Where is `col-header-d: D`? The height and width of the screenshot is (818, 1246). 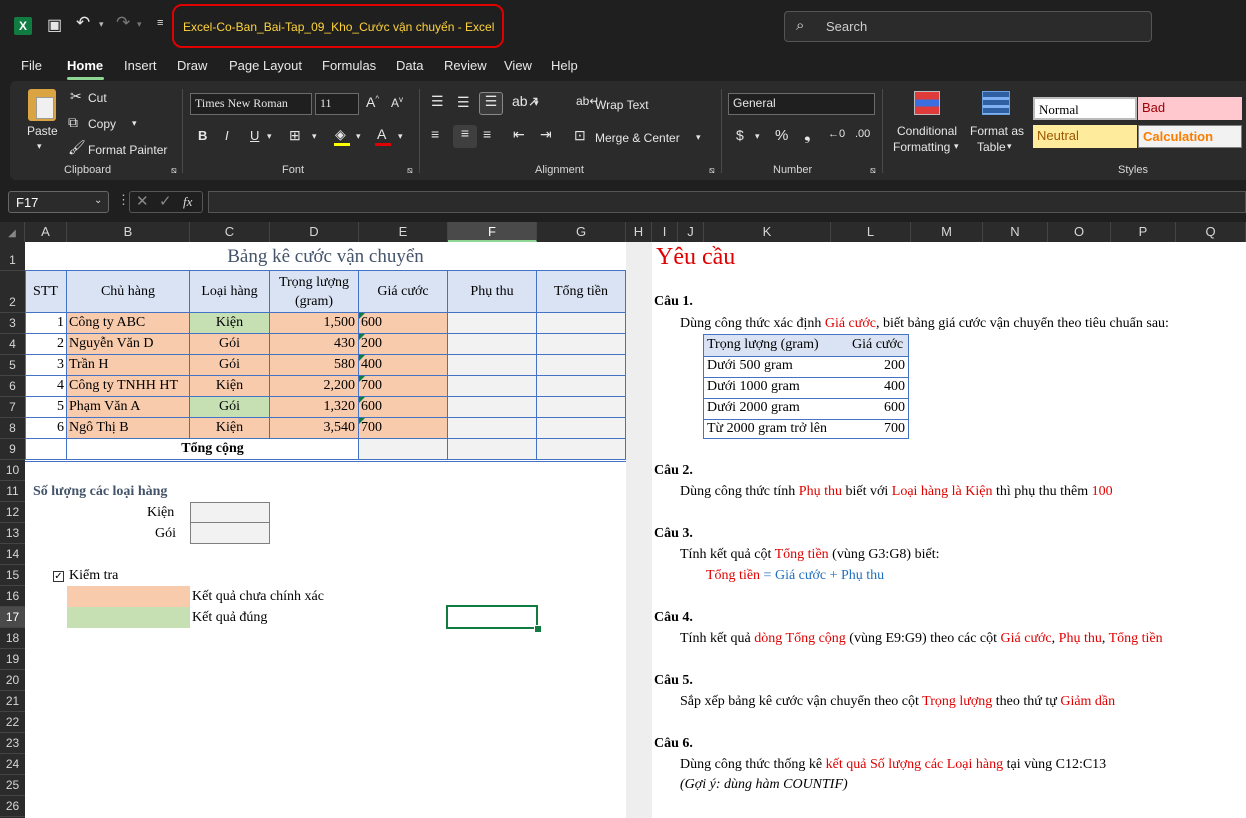
col-header-d: D is located at coordinates (314, 232).